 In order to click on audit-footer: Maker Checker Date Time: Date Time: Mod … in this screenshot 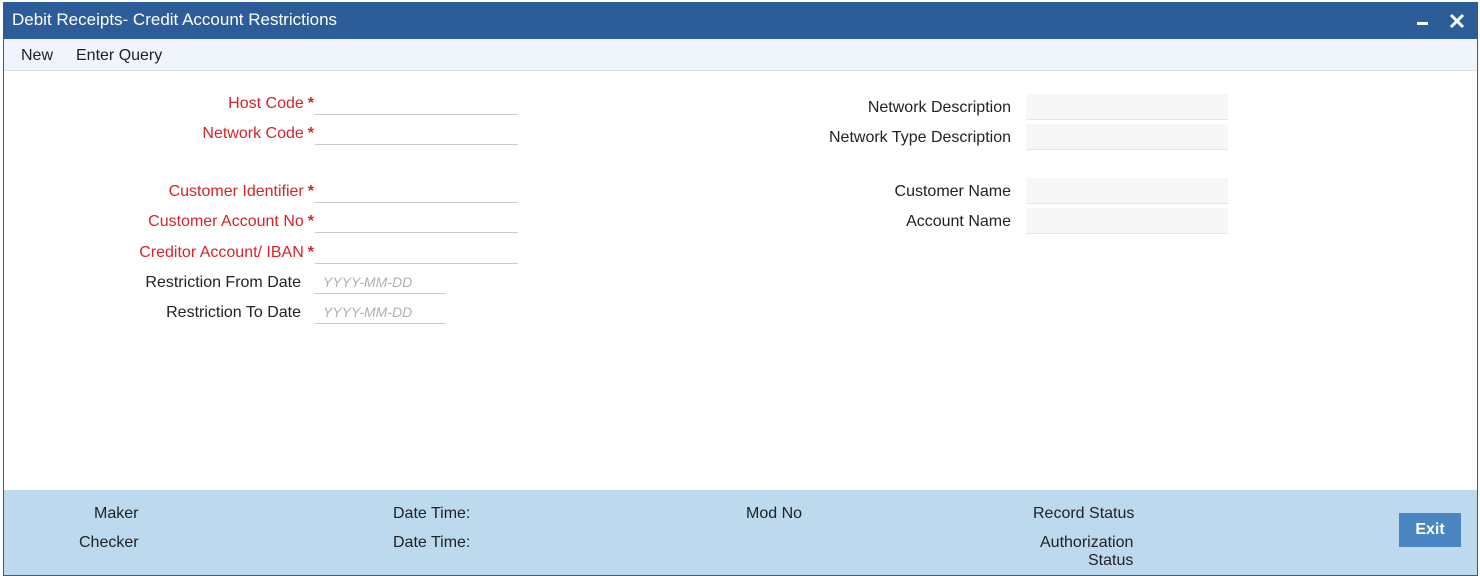, I will do `click(740, 532)`.